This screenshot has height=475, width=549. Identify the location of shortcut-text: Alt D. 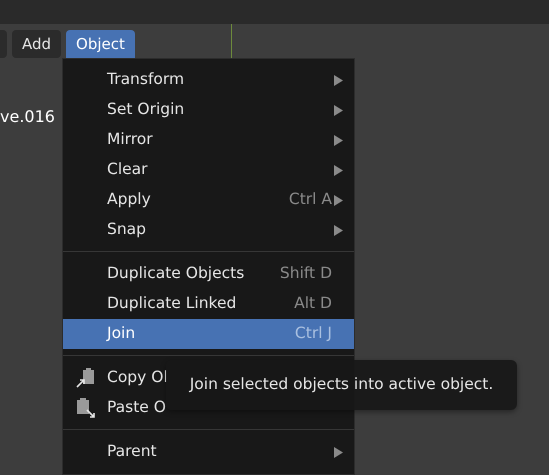
(313, 303).